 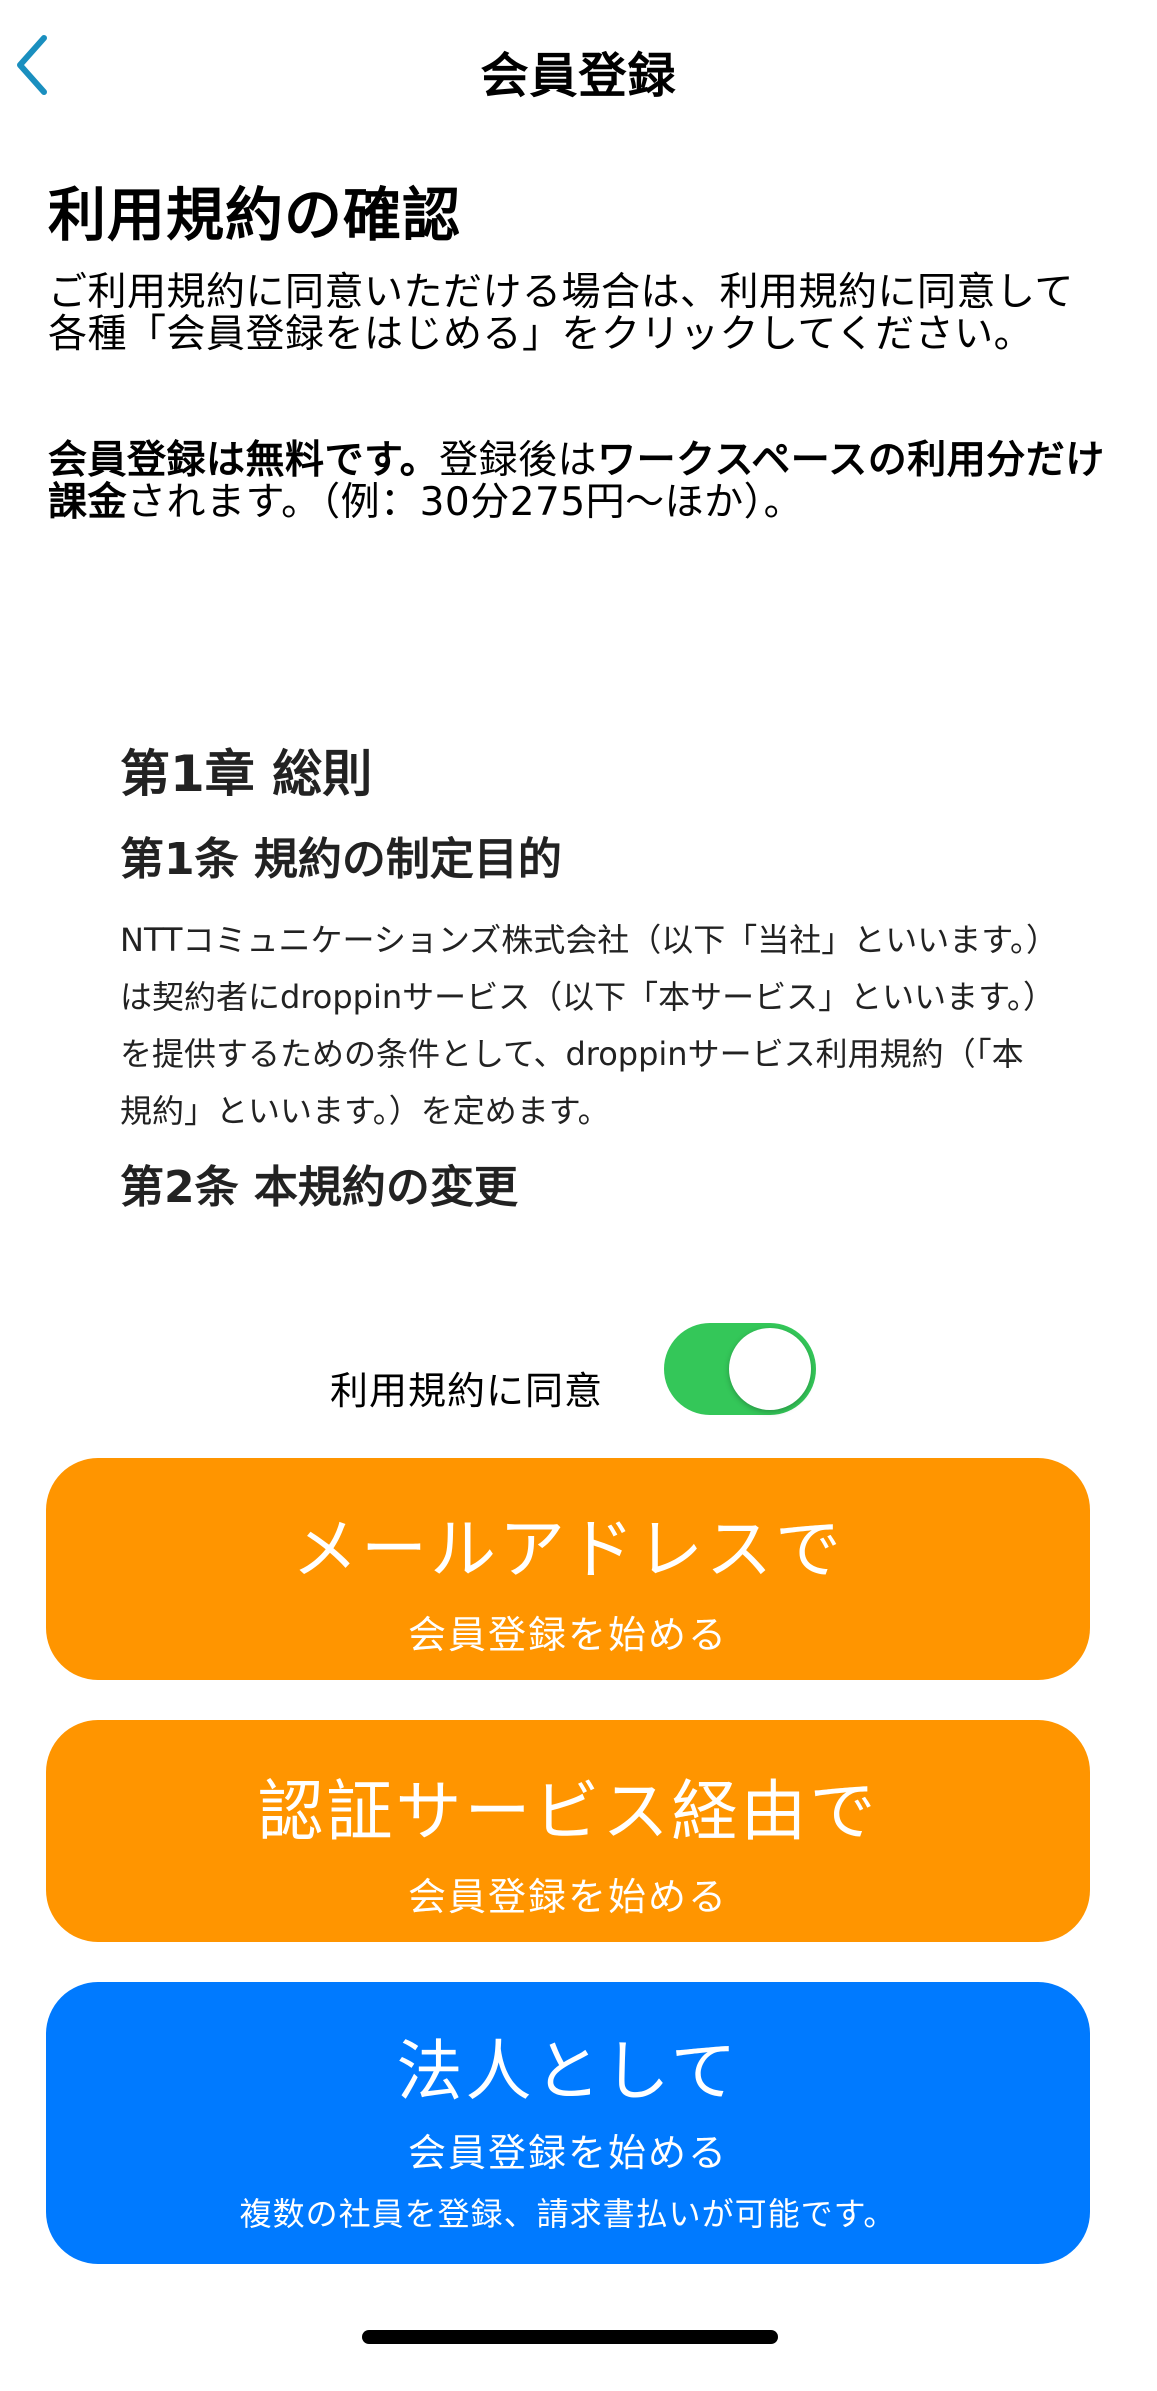 What do you see at coordinates (568, 2123) in the screenshot?
I see `register-corporate-button: 法人として 会員登録を始める 複数の社員を登録、請求書払いが可能です。` at bounding box center [568, 2123].